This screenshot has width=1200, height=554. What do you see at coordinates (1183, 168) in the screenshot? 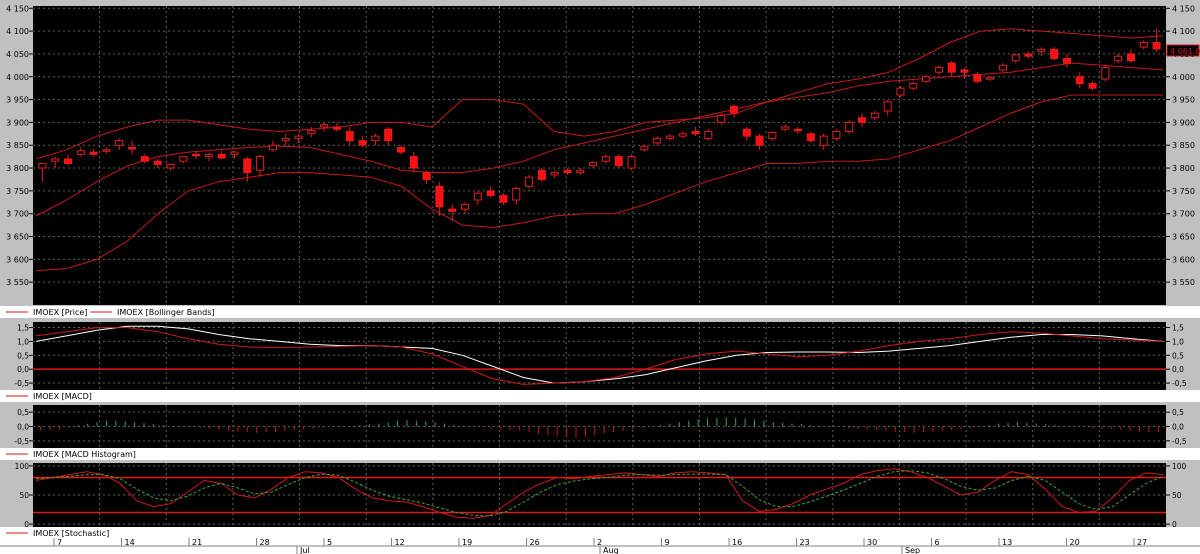
I see `y-tick-label-right: 3 800` at bounding box center [1183, 168].